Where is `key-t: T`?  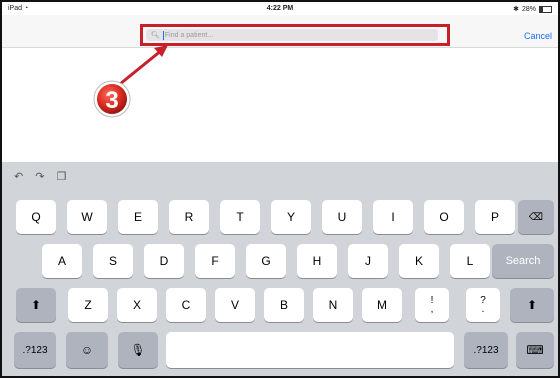 key-t: T is located at coordinates (240, 217).